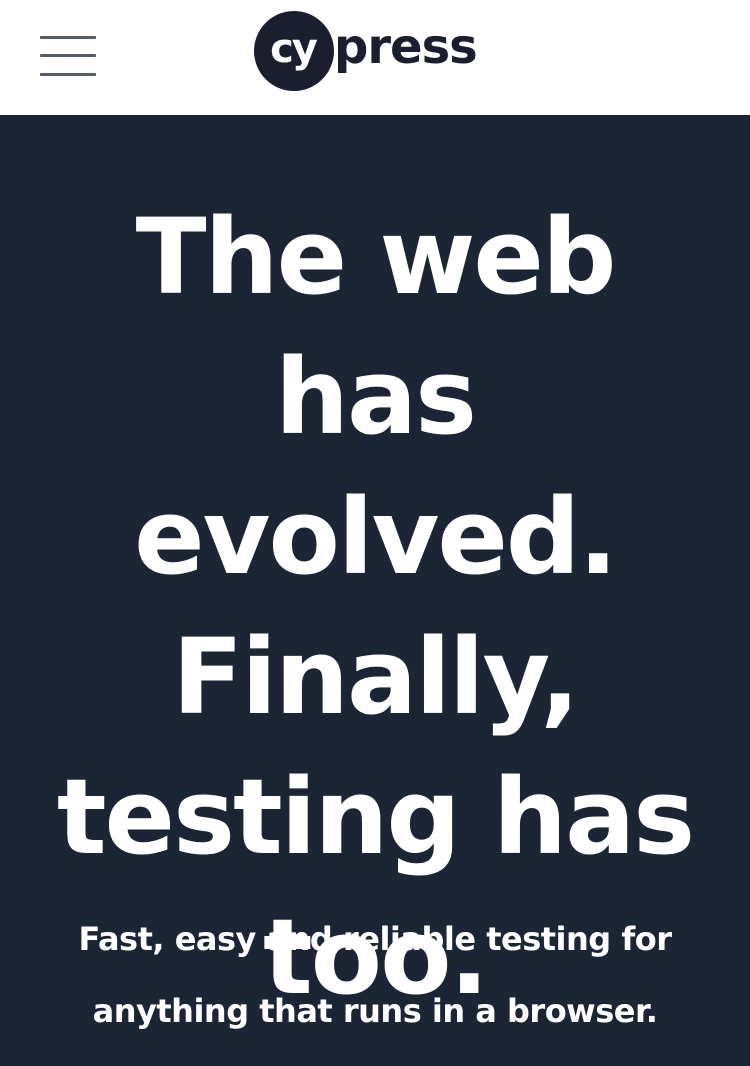  I want to click on logo-badge-text: cy, so click(294, 49).